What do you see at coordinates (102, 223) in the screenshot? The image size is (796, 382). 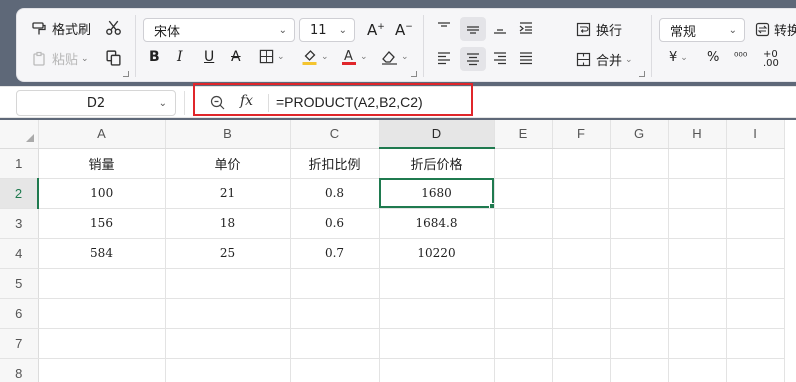 I see `cell-a3: 156` at bounding box center [102, 223].